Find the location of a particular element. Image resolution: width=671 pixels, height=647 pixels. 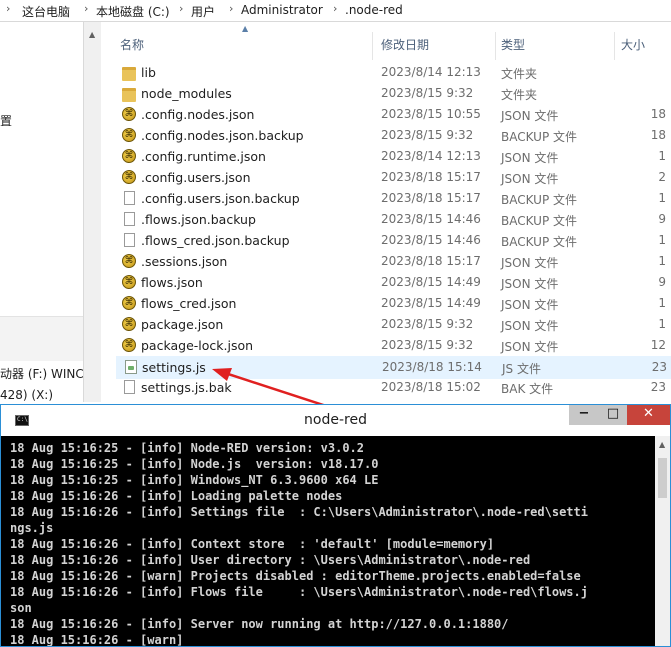

file-row: node_modules 2023/8/15 9:32 文件夹 is located at coordinates (393, 93).